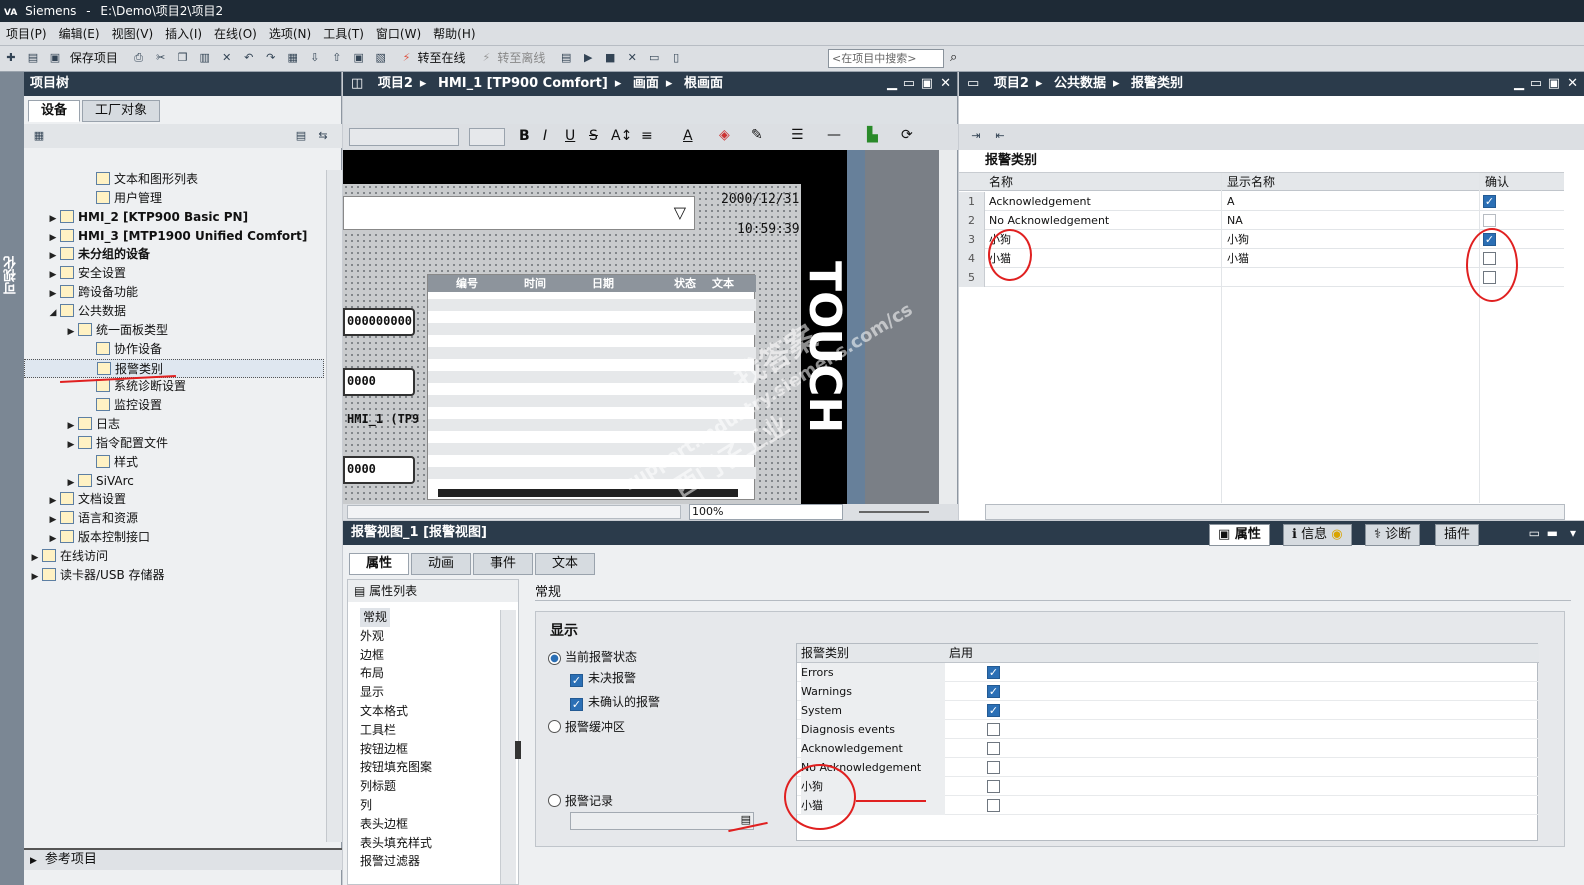 This screenshot has height=885, width=1584. I want to click on table-row: 2 No Acknowledgement NA, so click(1261, 220).